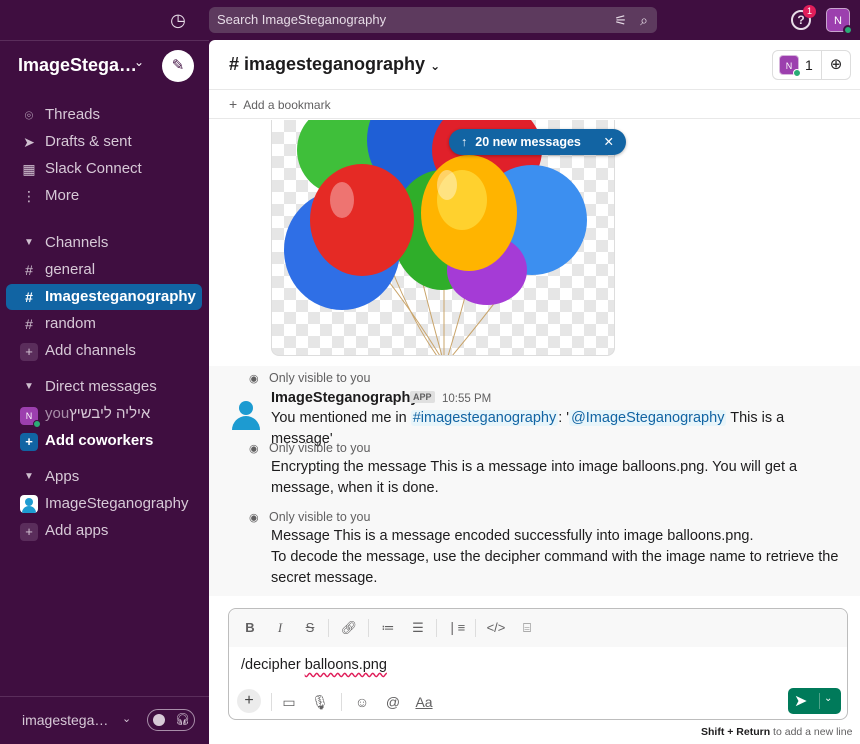  I want to click on send-button: ➤ ⌄, so click(814, 701).